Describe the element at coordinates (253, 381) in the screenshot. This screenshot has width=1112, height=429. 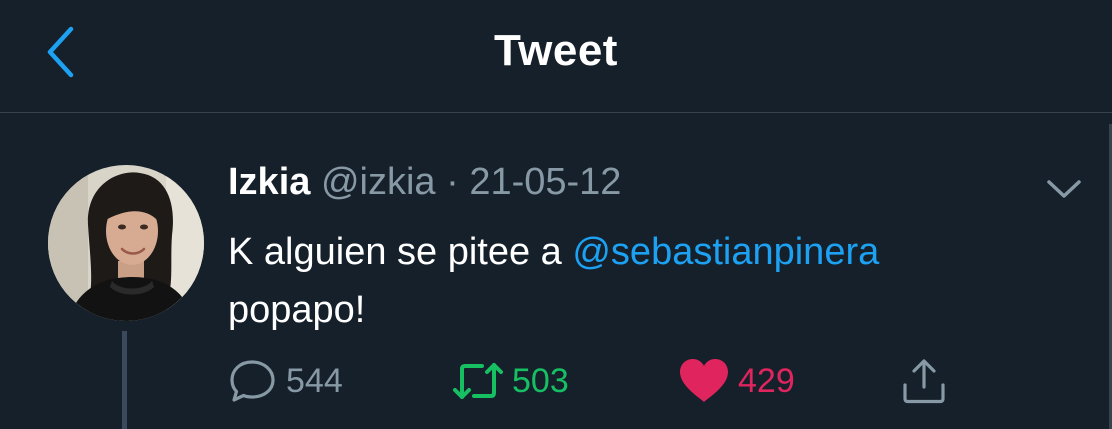
I see `reply-icon` at that location.